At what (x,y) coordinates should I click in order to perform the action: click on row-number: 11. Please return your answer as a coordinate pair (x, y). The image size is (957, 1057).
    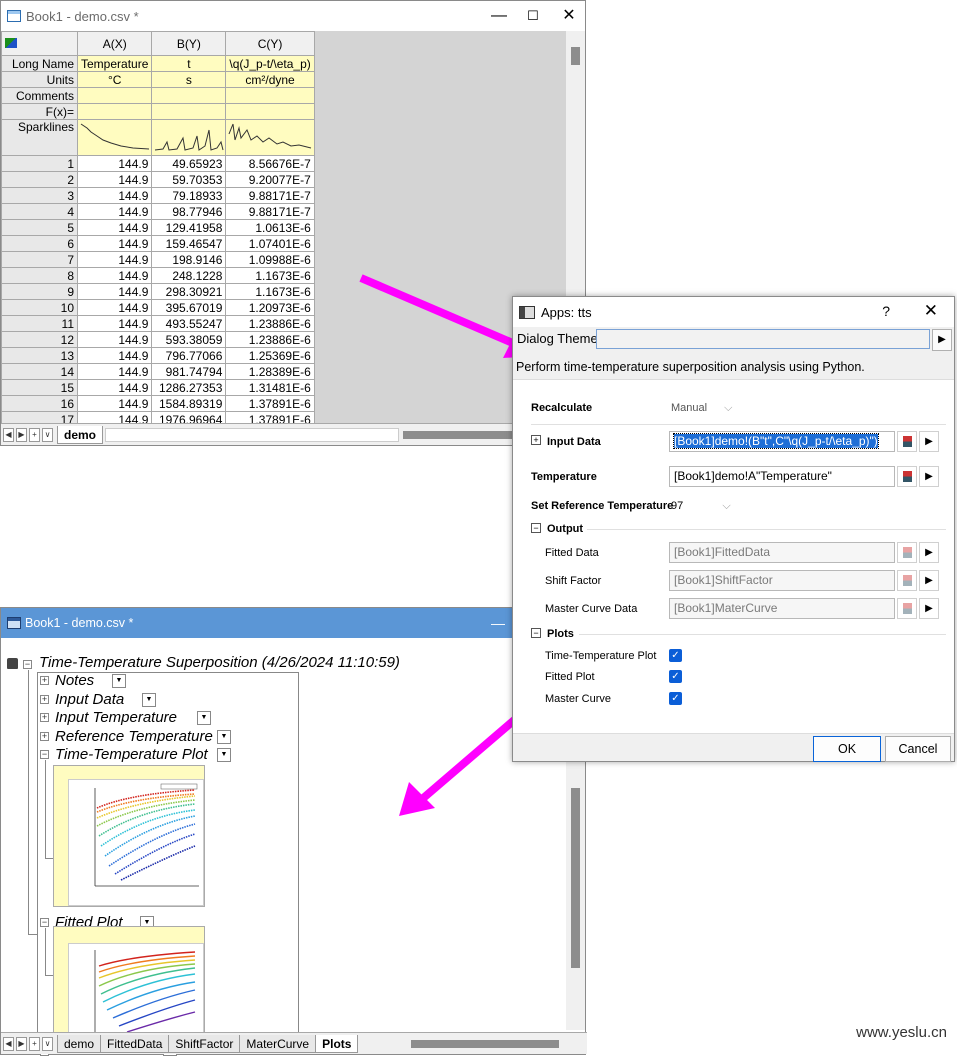
    Looking at the image, I should click on (39, 323).